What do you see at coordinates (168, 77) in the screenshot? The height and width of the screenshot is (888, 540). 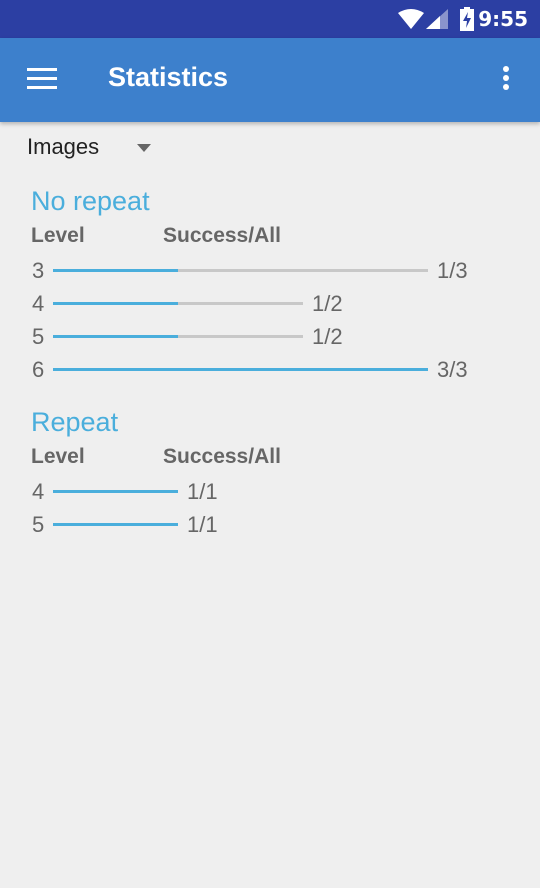 I see `page-title: Statistics` at bounding box center [168, 77].